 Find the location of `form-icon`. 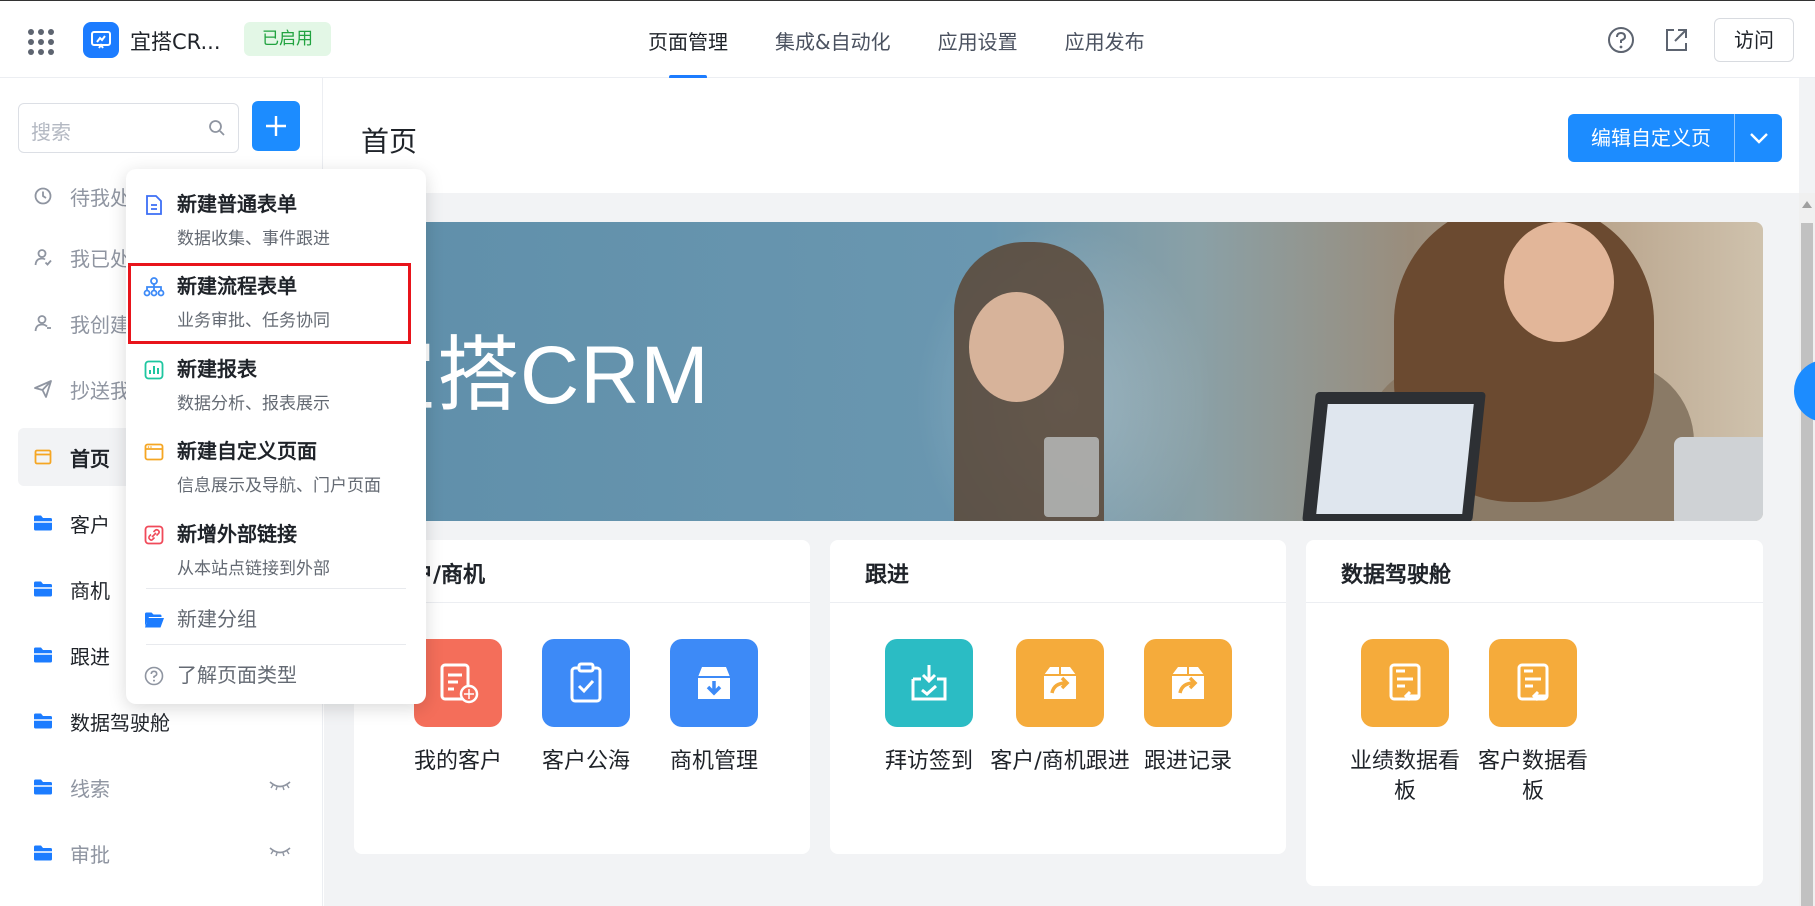

form-icon is located at coordinates (154, 205).